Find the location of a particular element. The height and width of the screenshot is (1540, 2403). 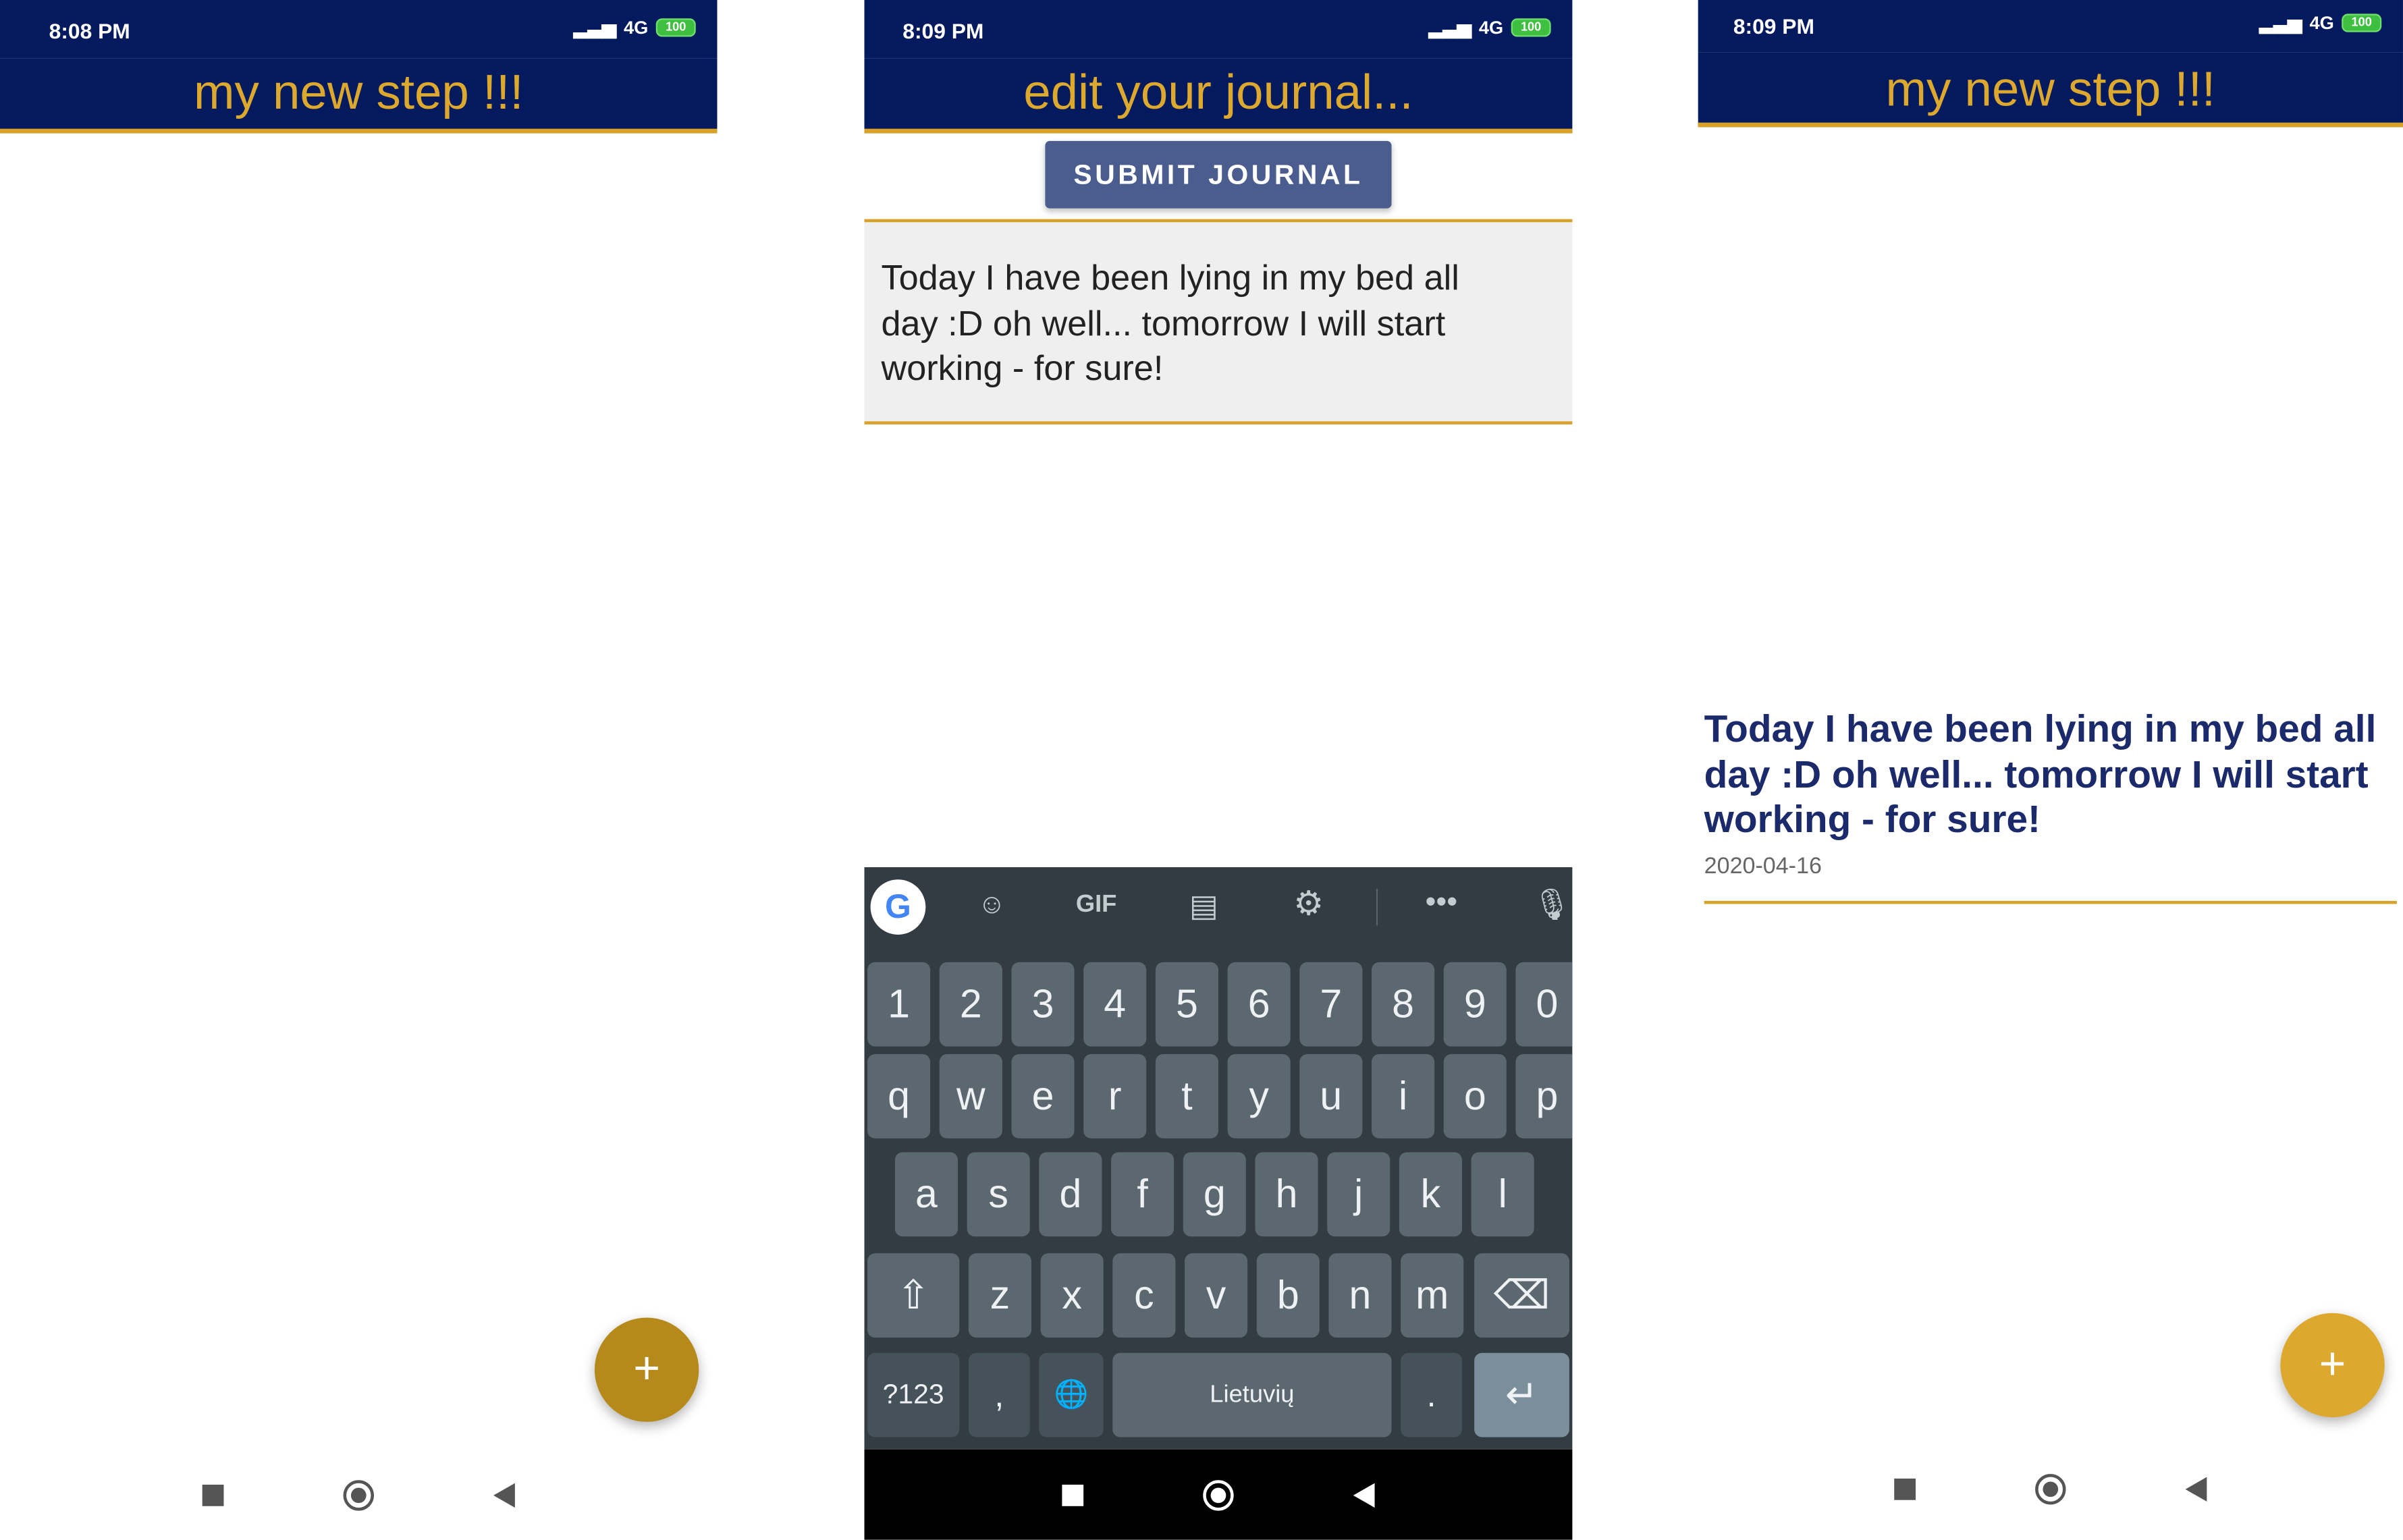

key-e: e is located at coordinates (1043, 1096).